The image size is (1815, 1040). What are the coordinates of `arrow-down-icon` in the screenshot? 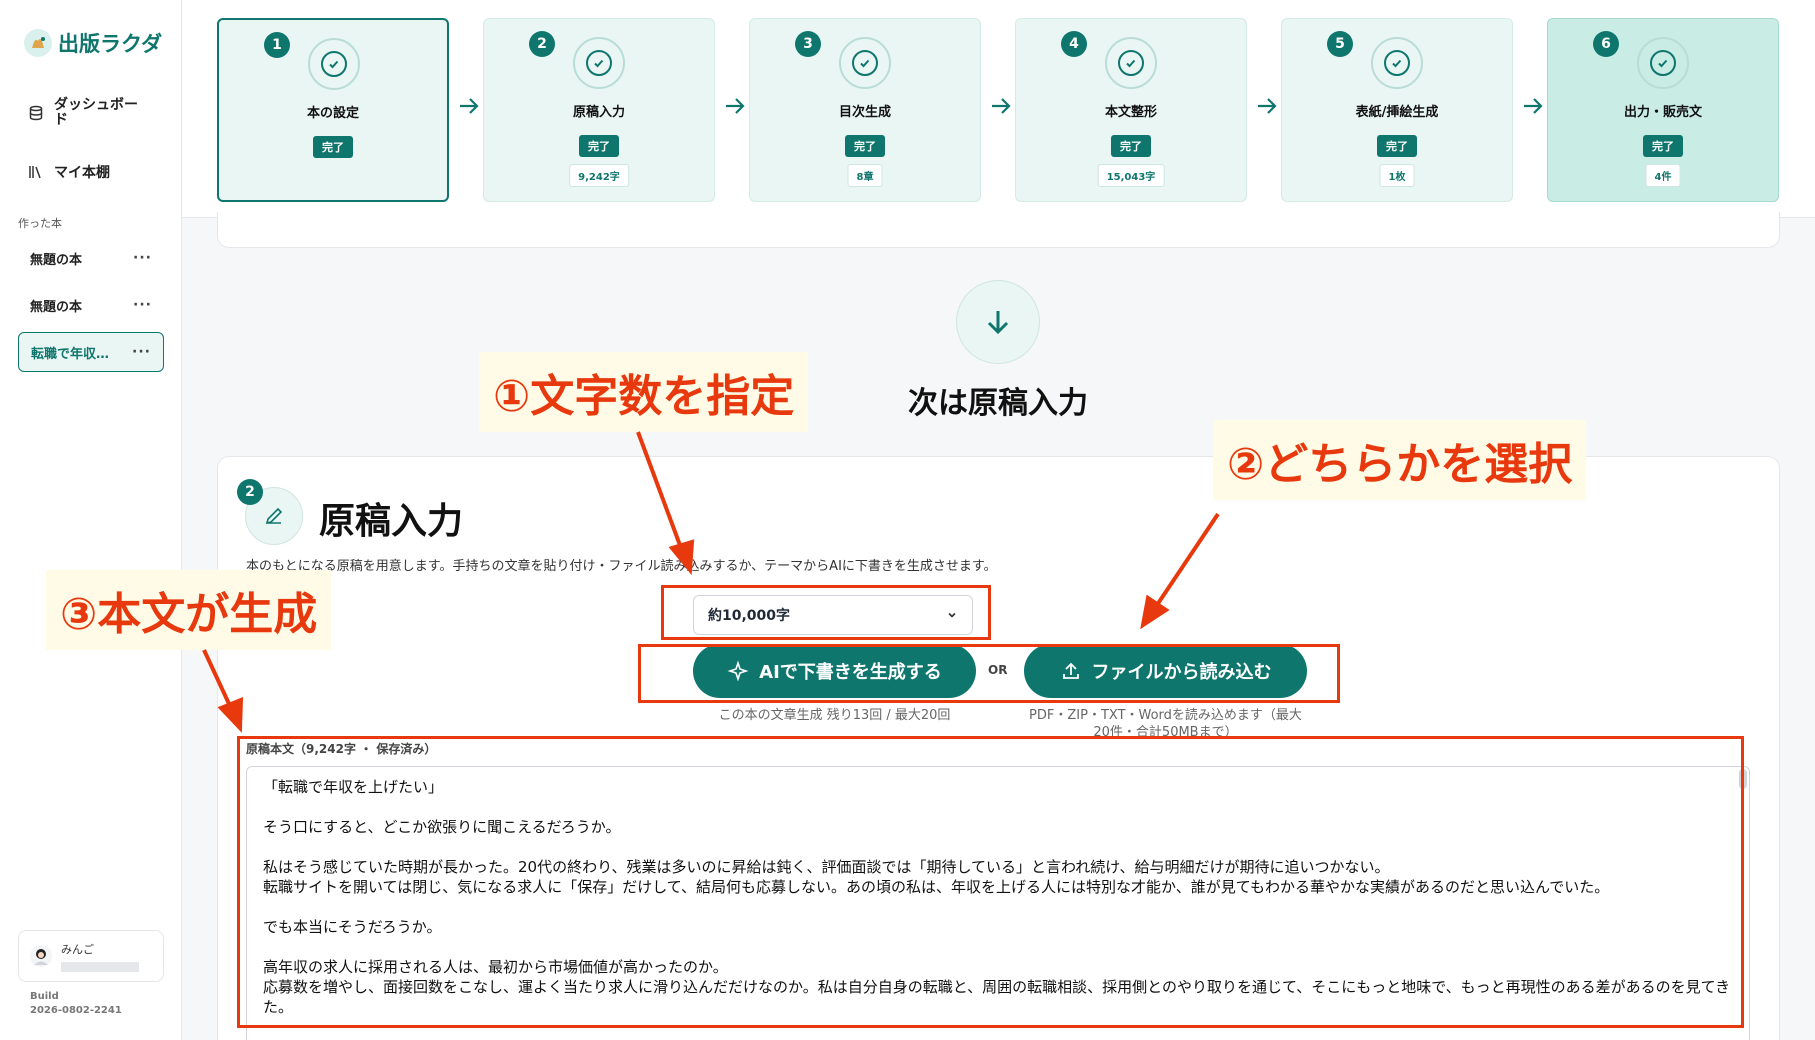 It's located at (998, 322).